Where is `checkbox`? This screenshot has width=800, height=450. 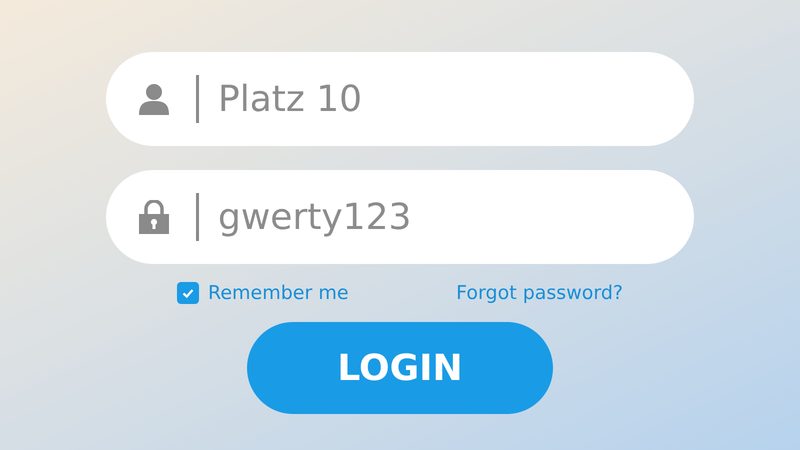 checkbox is located at coordinates (188, 293).